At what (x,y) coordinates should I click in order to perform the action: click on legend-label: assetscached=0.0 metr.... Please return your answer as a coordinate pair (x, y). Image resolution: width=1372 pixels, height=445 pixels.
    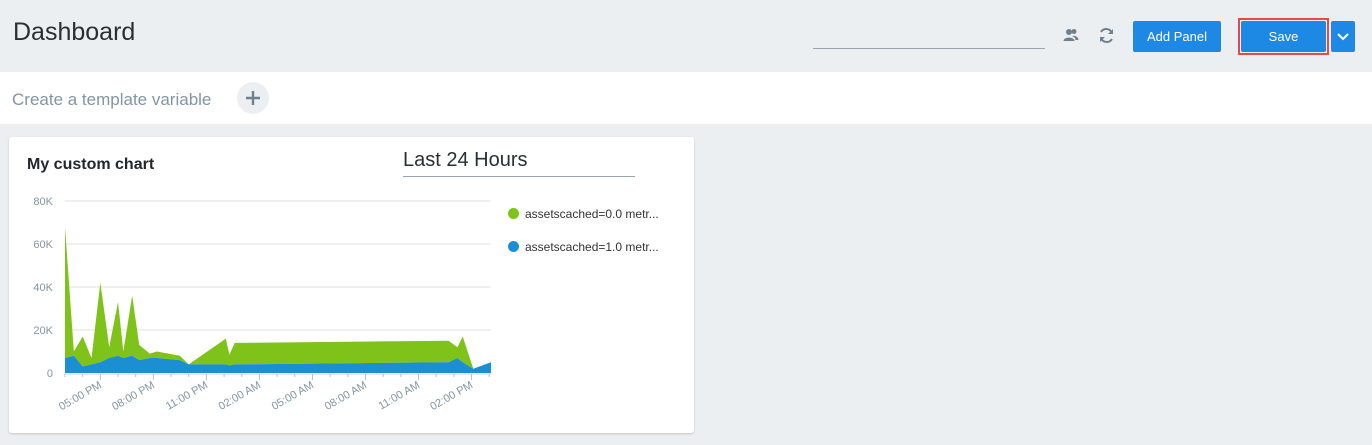
    Looking at the image, I should click on (592, 213).